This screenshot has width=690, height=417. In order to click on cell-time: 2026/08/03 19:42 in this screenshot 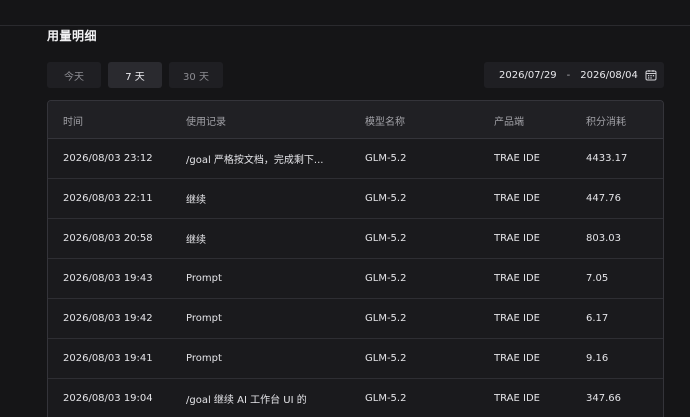, I will do `click(108, 318)`.